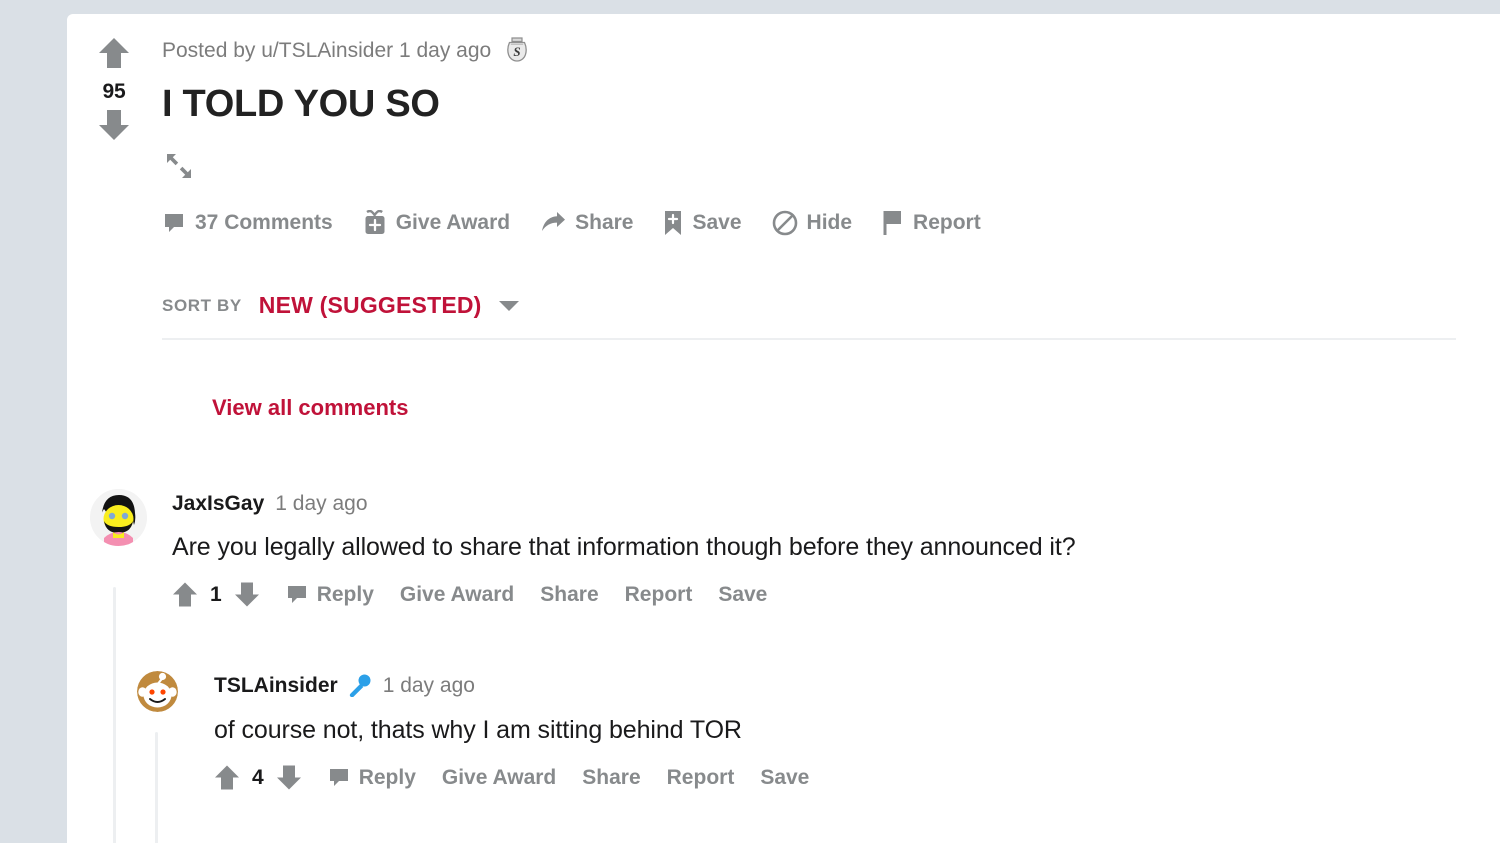 The width and height of the screenshot is (1500, 843). I want to click on hide-button-label: Hide, so click(829, 222).